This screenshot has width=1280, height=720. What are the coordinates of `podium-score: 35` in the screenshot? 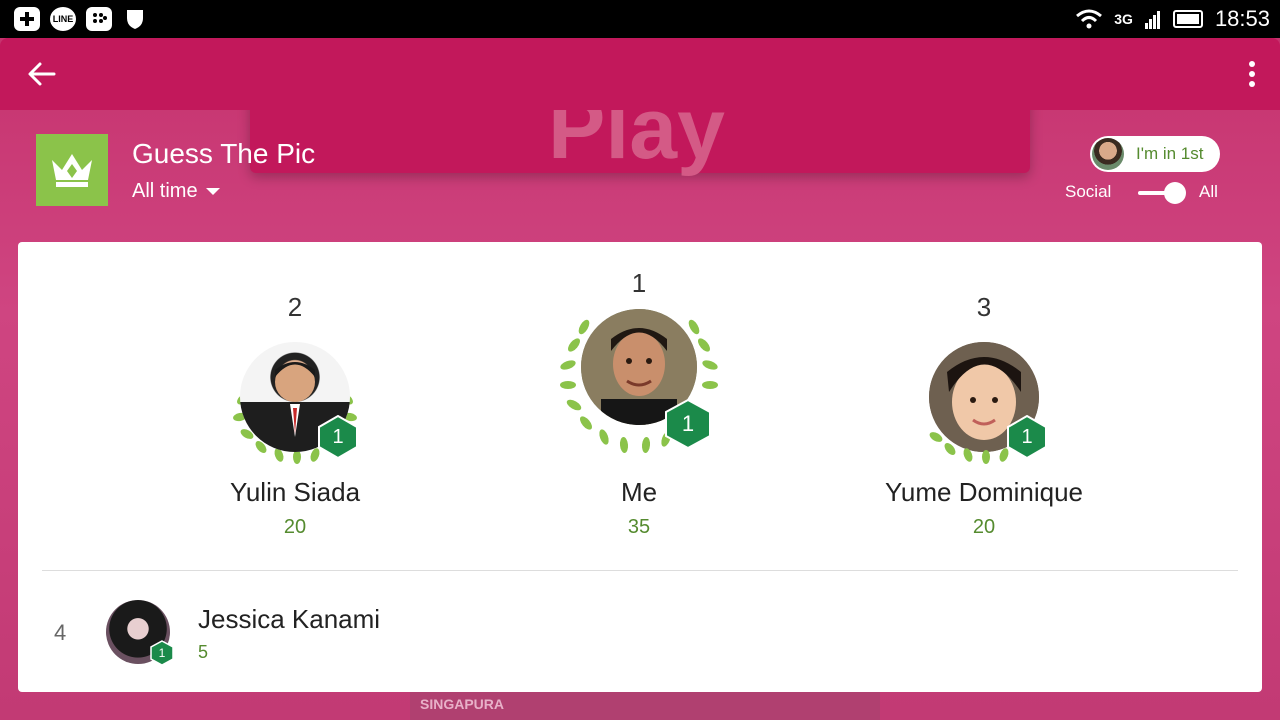 It's located at (639, 527).